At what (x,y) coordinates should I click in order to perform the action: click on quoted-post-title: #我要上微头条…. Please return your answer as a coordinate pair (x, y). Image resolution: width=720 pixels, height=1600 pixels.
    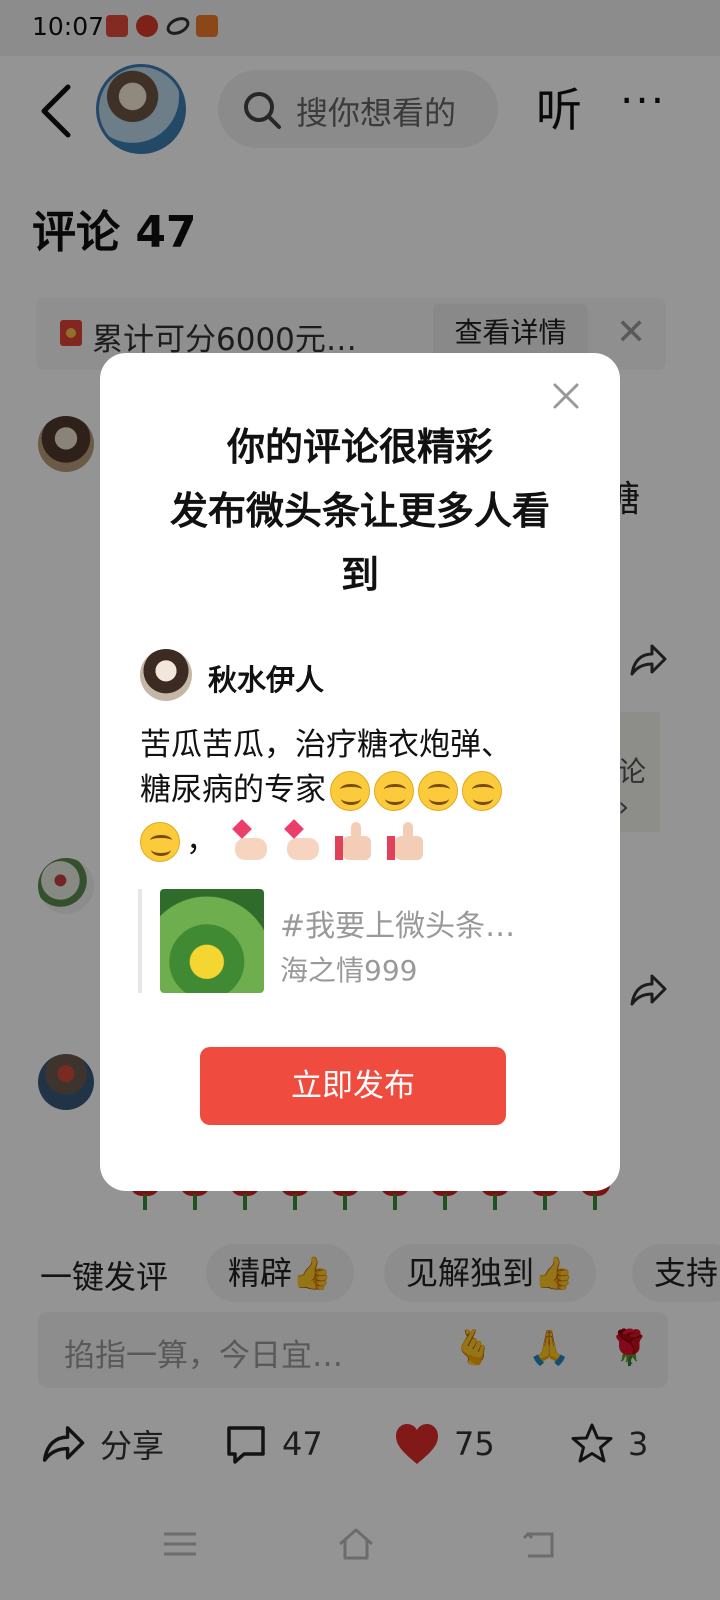
    Looking at the image, I should click on (398, 926).